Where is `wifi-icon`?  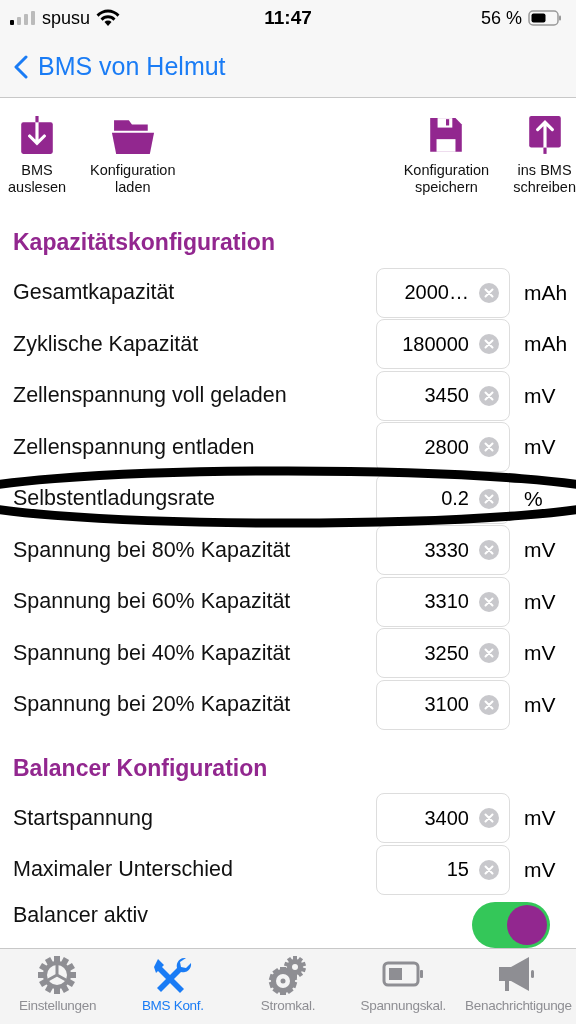
wifi-icon is located at coordinates (108, 18).